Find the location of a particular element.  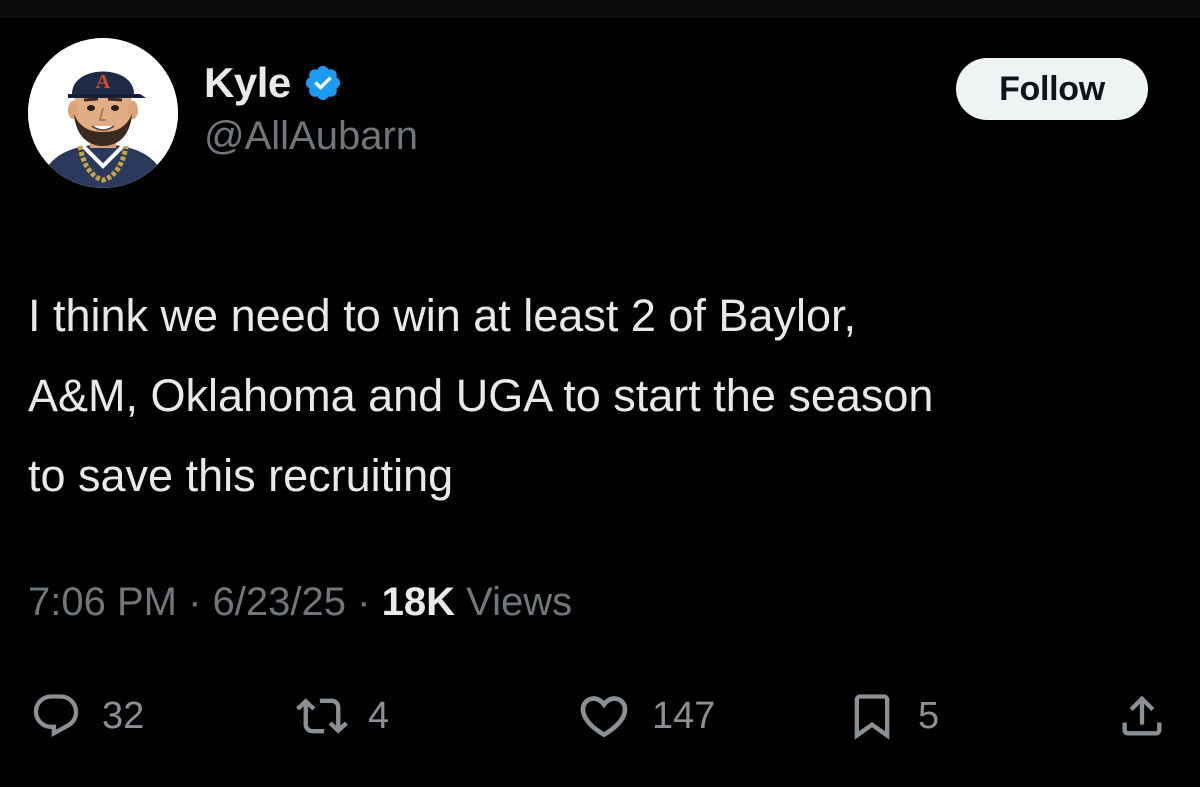

post-time: 7:06 PM is located at coordinates (102, 602).